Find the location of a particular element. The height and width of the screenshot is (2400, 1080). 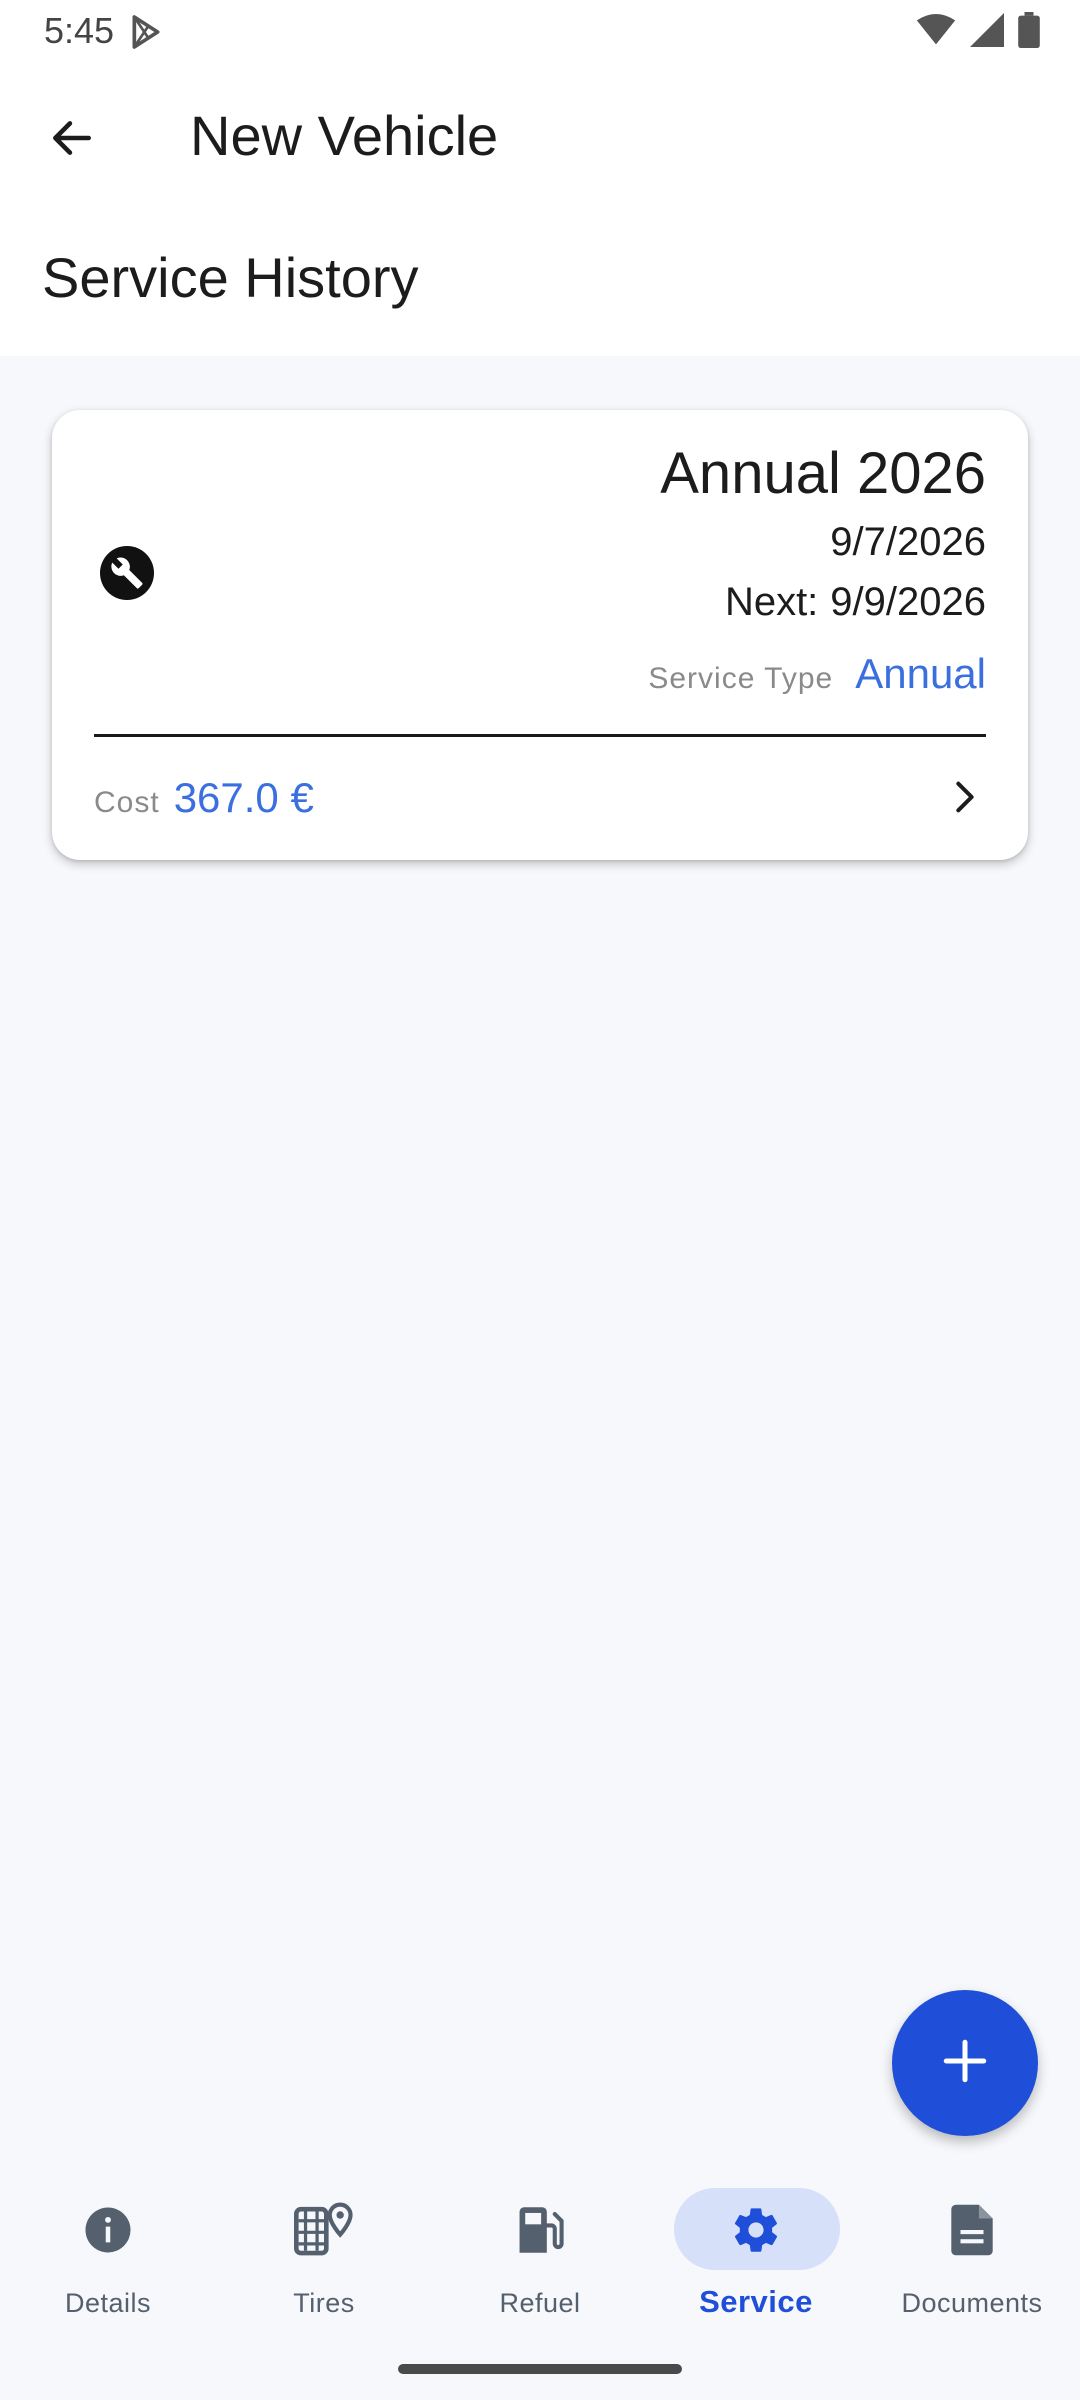

cost-value: 367.0 € is located at coordinates (243, 797).